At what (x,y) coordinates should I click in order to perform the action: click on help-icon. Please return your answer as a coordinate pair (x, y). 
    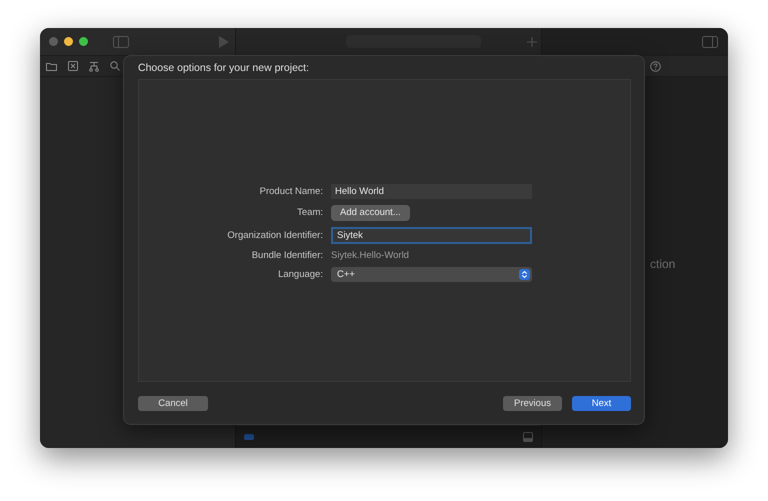
    Looking at the image, I should click on (655, 66).